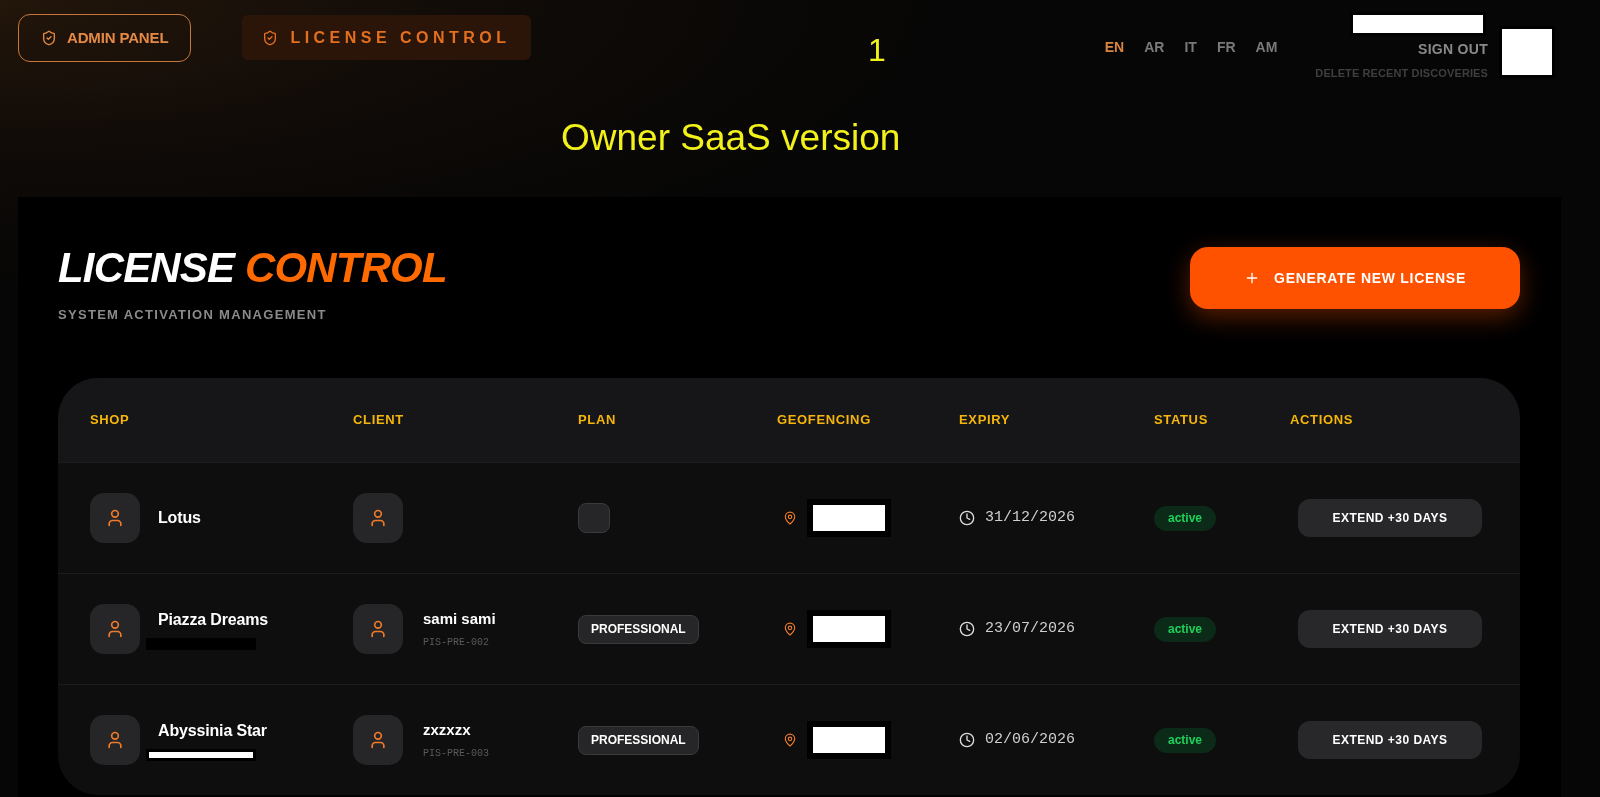 The height and width of the screenshot is (797, 1600). What do you see at coordinates (877, 50) in the screenshot?
I see `overlay-number: 1` at bounding box center [877, 50].